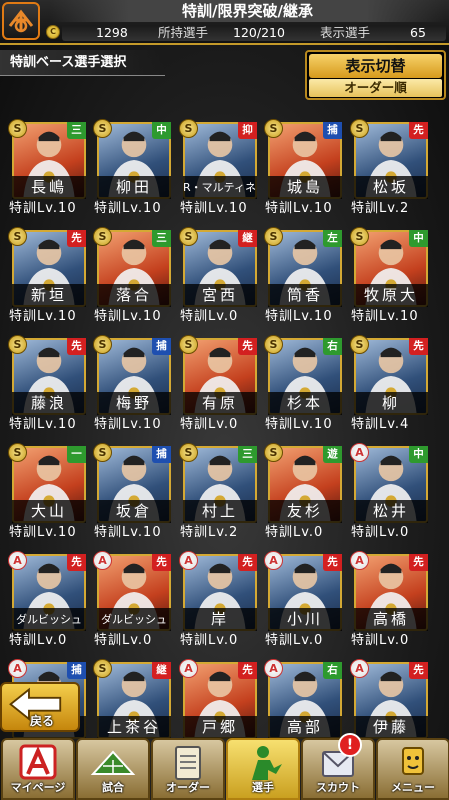 Image resolution: width=449 pixels, height=800 pixels. What do you see at coordinates (390, 278) in the screenshot?
I see `player-card: S 中牧原大 特訓Lv.10` at bounding box center [390, 278].